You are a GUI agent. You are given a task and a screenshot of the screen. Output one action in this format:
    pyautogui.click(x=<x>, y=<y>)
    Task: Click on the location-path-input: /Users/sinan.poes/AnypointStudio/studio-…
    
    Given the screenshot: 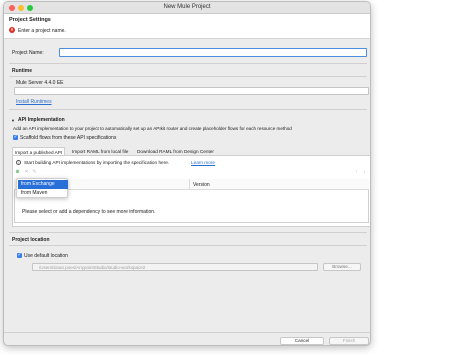 What is the action you would take?
    pyautogui.click(x=175, y=267)
    